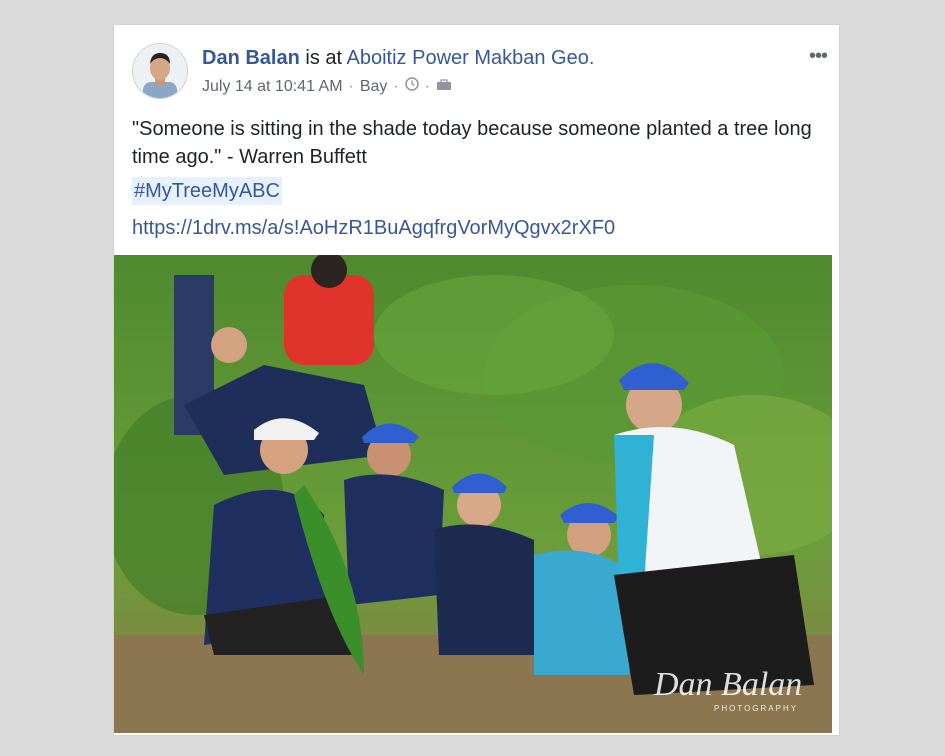  What do you see at coordinates (727, 684) in the screenshot?
I see `watermark-text: Dan Balan` at bounding box center [727, 684].